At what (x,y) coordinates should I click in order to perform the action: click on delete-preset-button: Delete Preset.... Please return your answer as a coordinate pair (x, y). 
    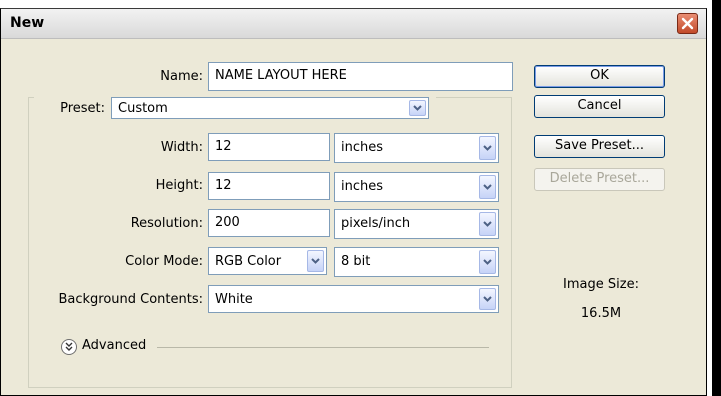
    Looking at the image, I should click on (599, 179).